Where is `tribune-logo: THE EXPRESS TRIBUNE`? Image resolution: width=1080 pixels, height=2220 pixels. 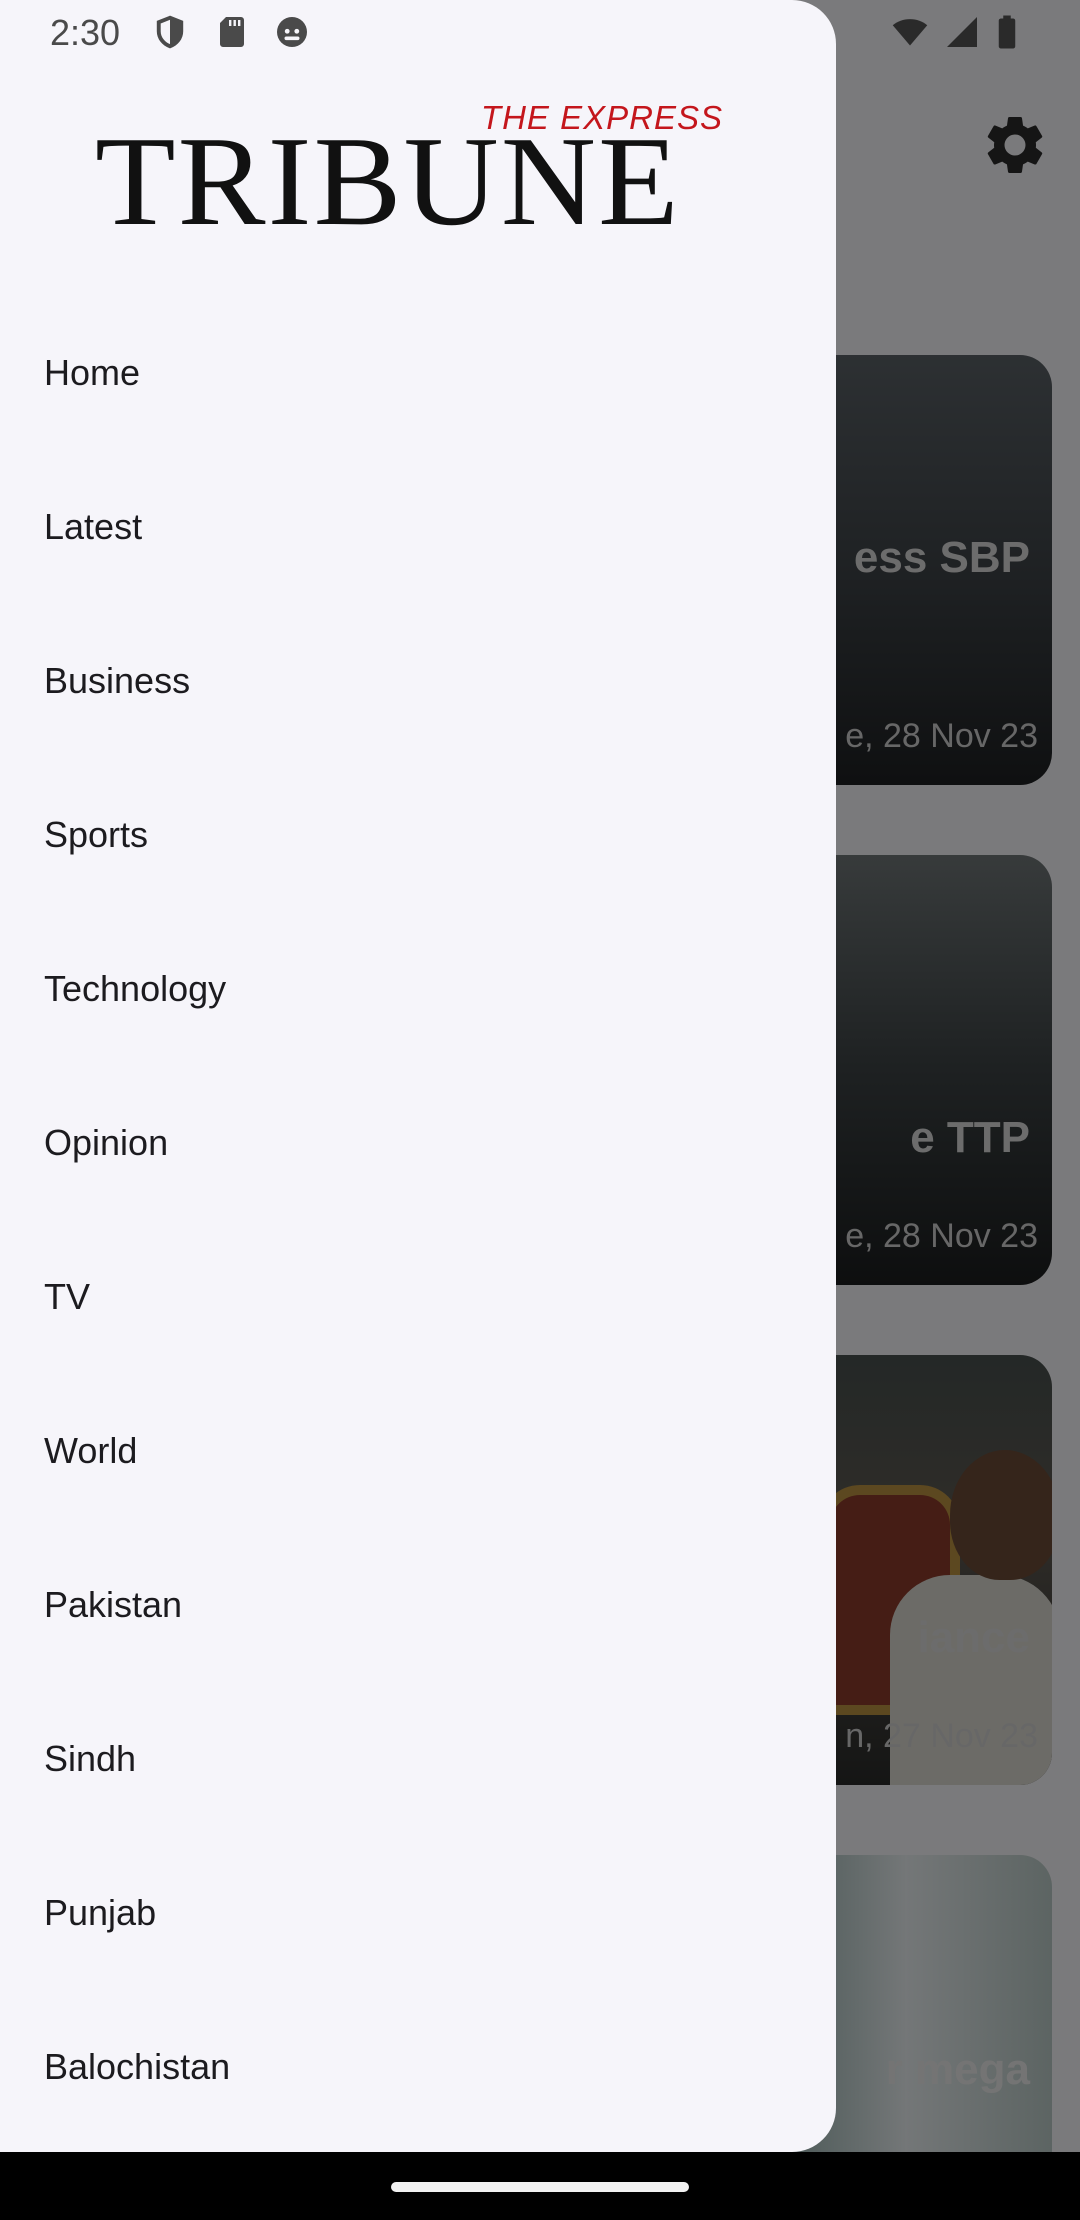
tribune-logo: THE EXPRESS TRIBUNE is located at coordinates (415, 170).